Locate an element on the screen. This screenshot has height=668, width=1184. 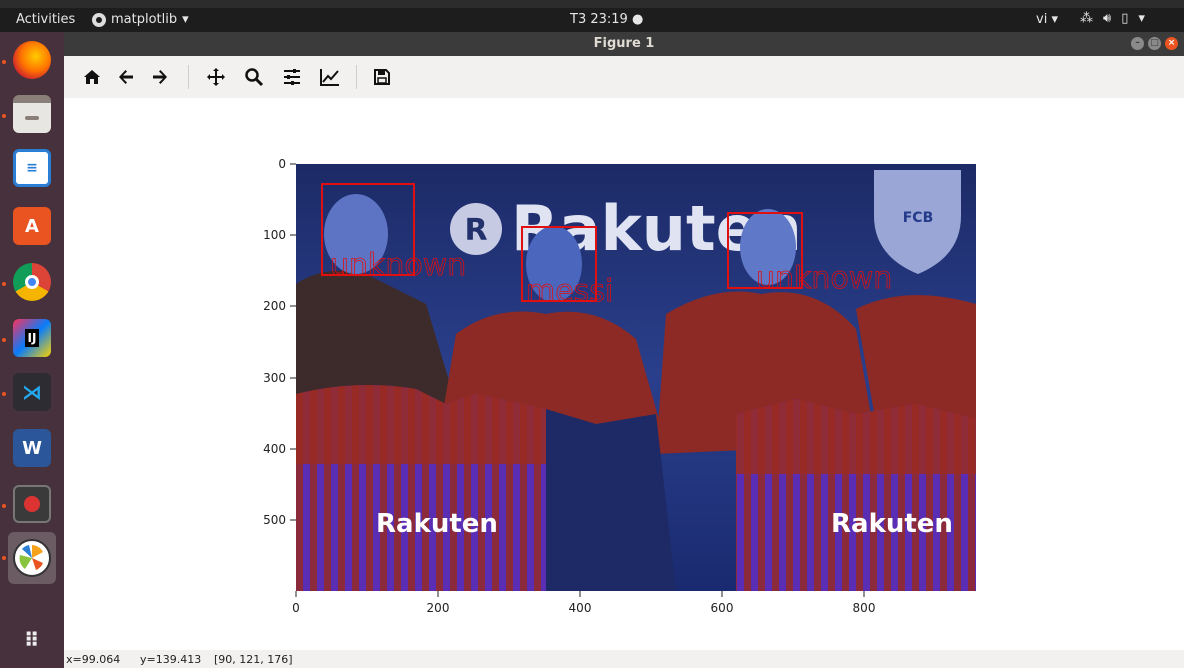
edit-axis-button is located at coordinates (330, 77).